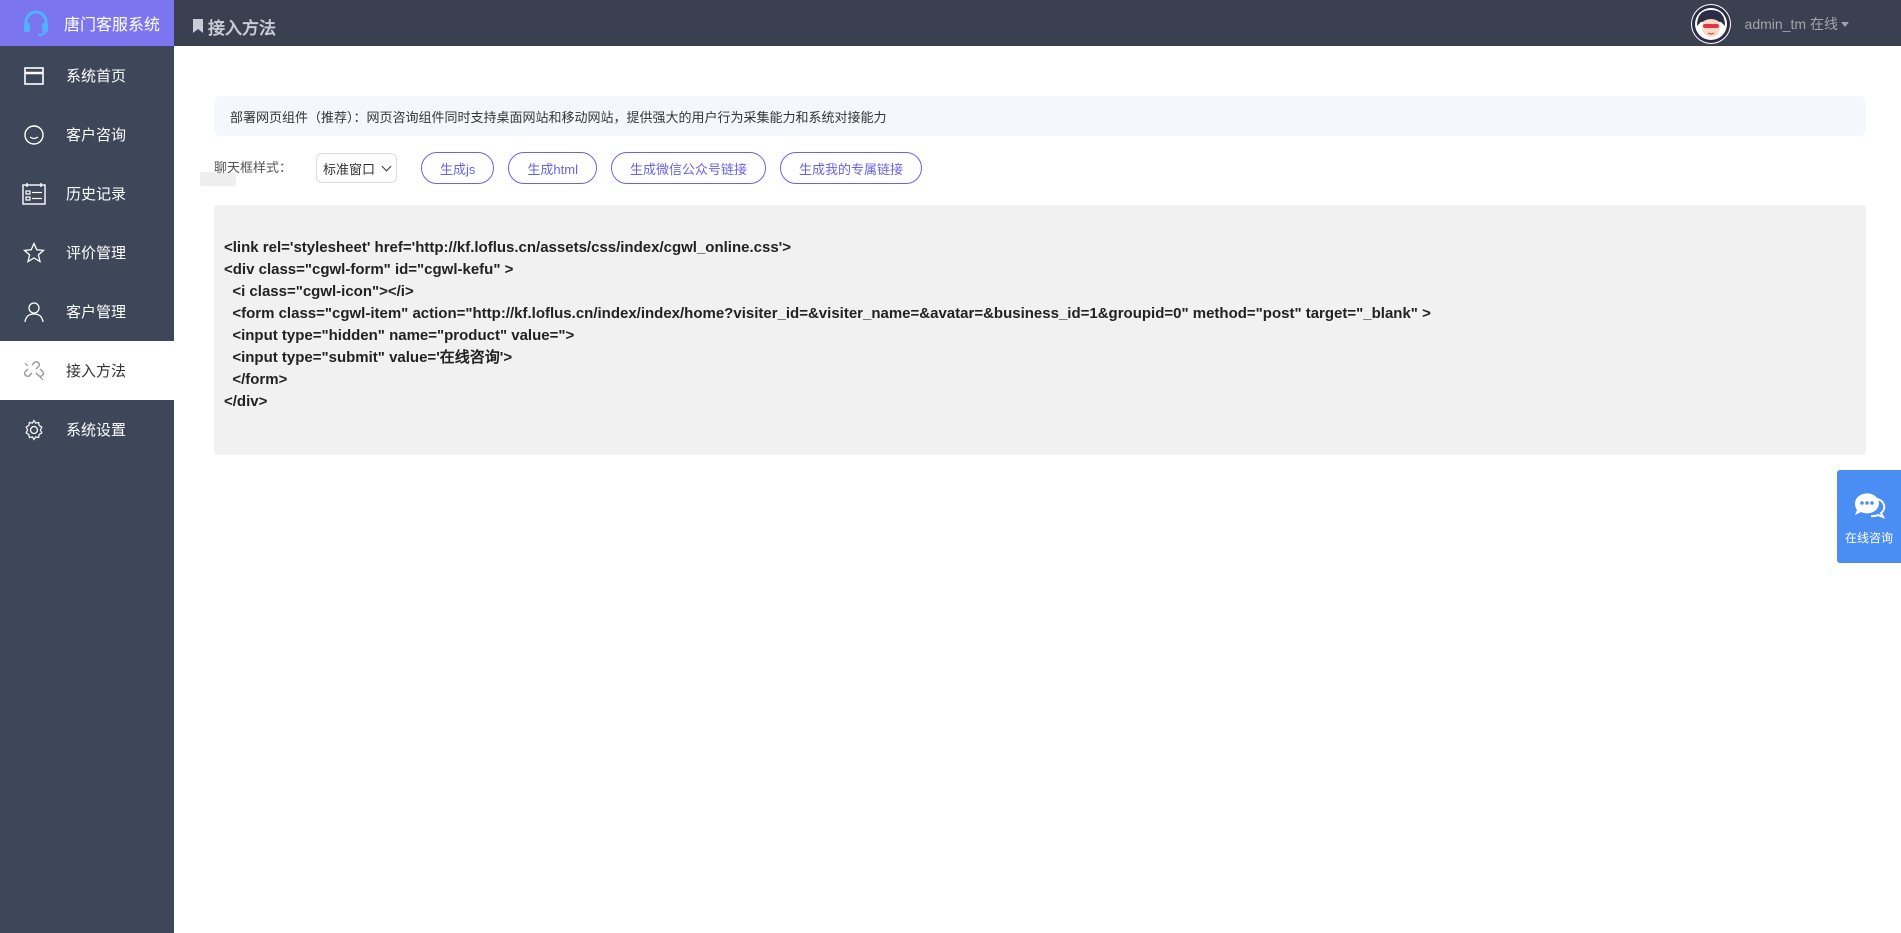 The image size is (1901, 933). I want to click on sidebar-item-label: 客户咨询, so click(96, 135).